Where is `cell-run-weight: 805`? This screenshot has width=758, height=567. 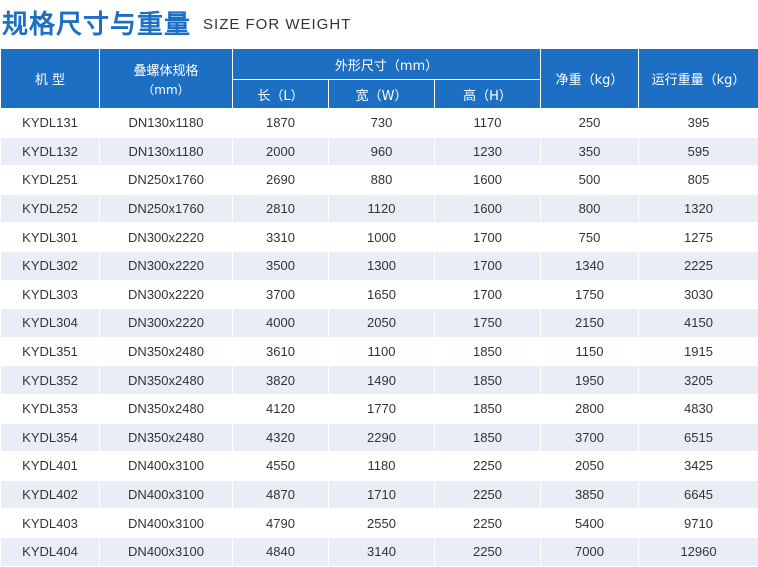
cell-run-weight: 805 is located at coordinates (698, 180).